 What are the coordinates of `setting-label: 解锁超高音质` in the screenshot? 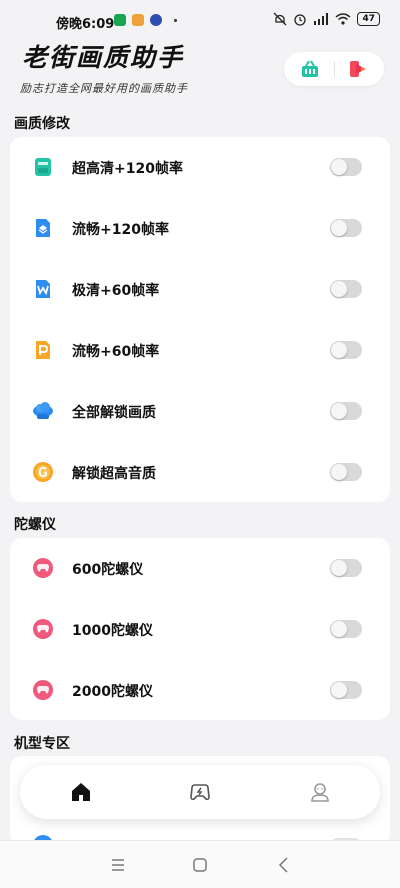 It's located at (114, 474).